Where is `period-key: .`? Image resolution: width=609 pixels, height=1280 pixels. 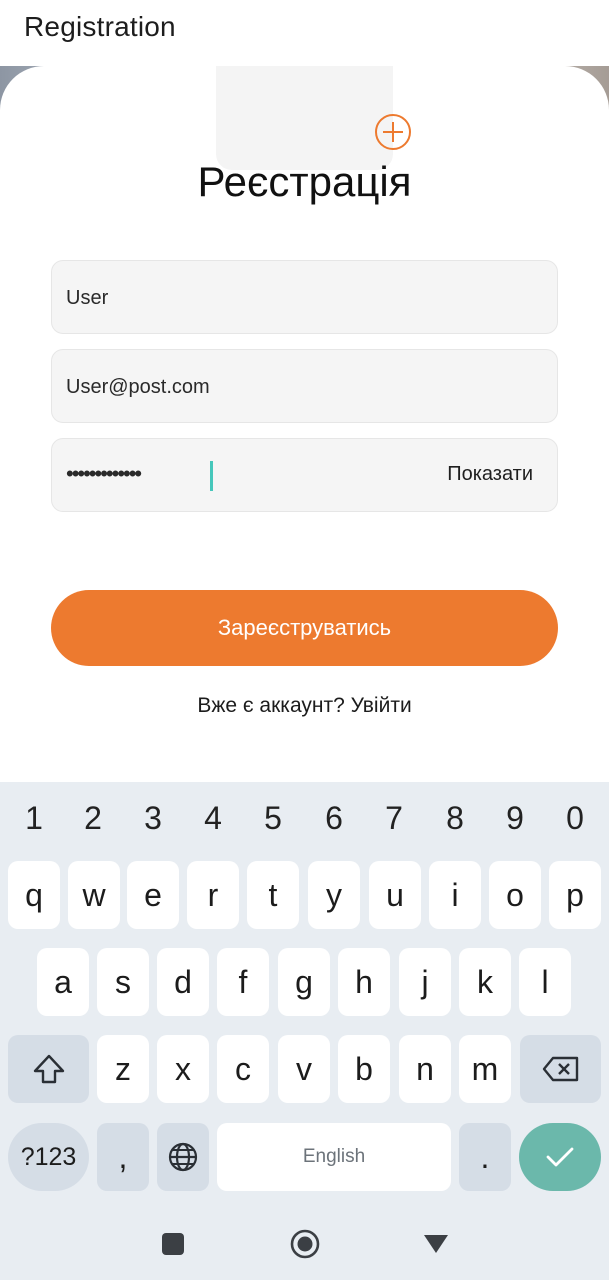 period-key: . is located at coordinates (485, 1157).